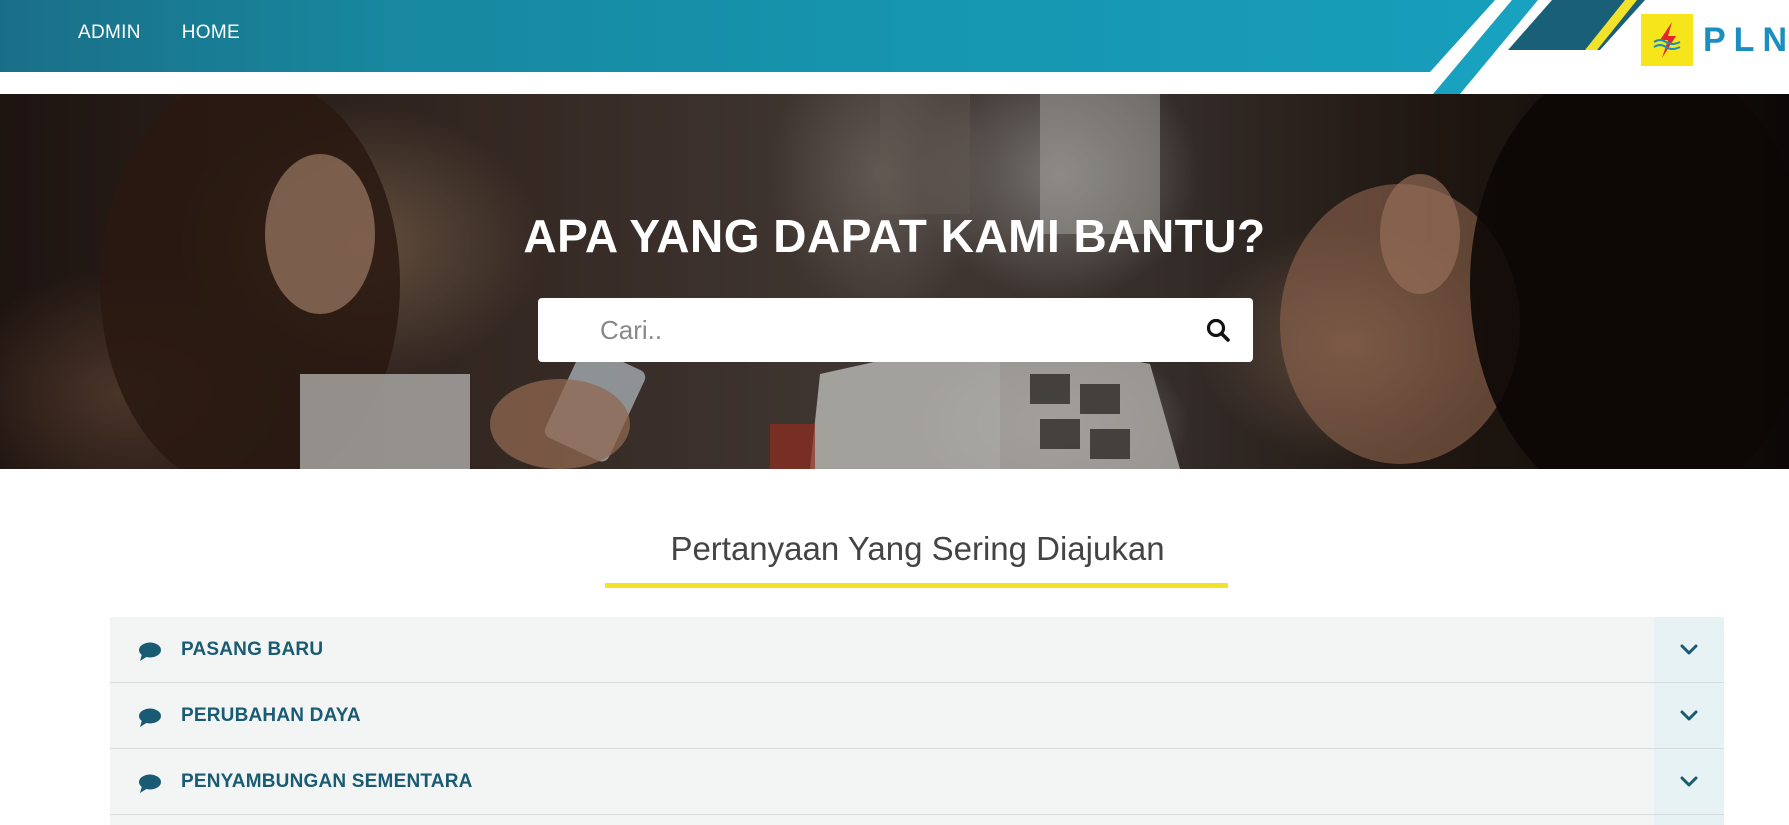  I want to click on lightning-icon, so click(1667, 40).